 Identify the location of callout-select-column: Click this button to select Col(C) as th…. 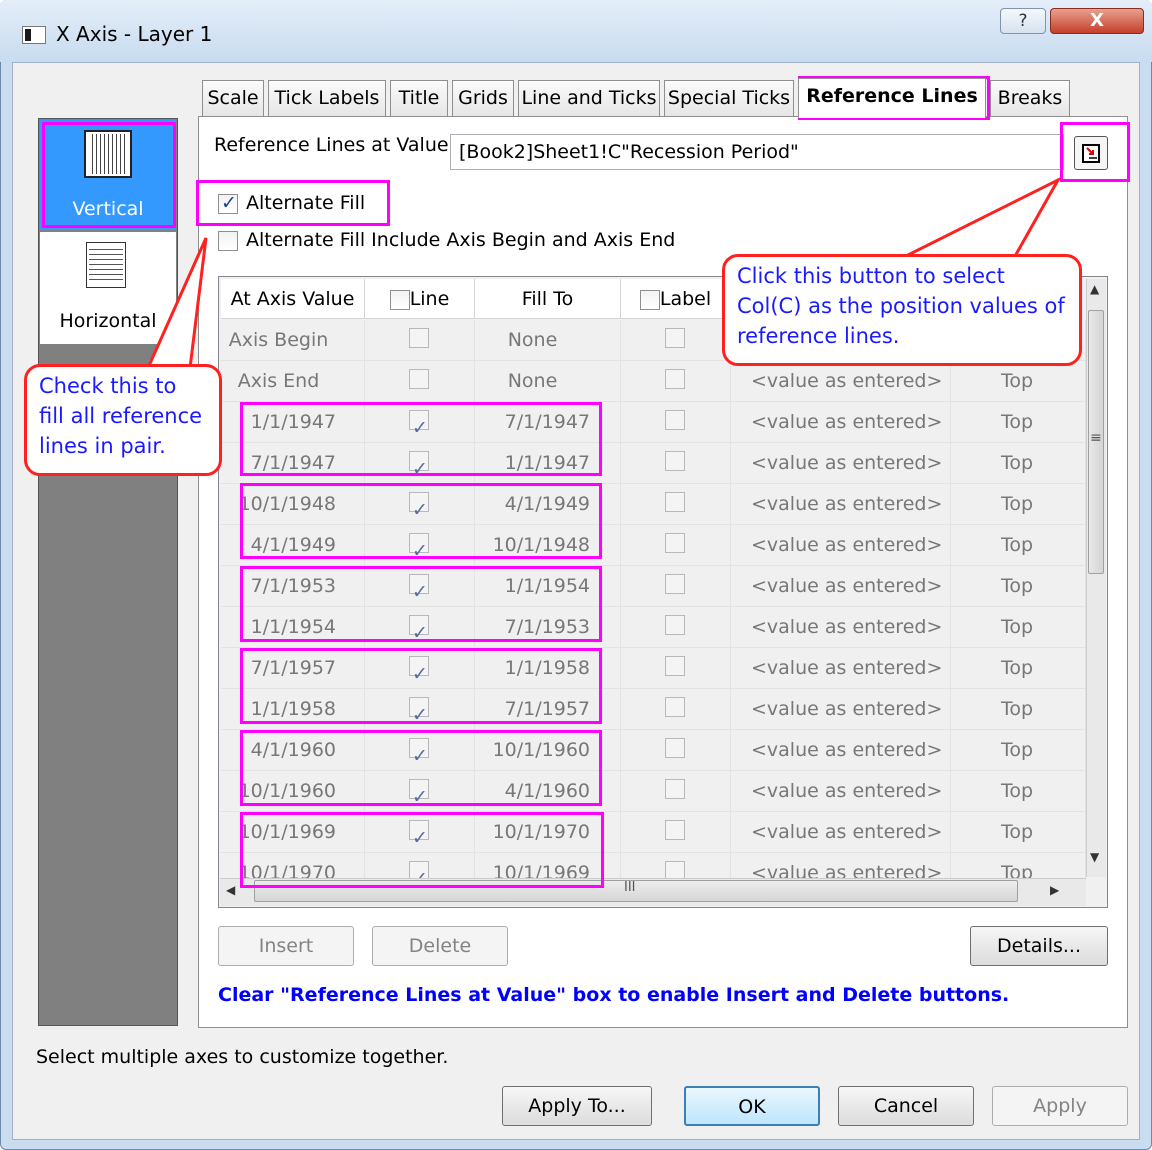
(902, 310).